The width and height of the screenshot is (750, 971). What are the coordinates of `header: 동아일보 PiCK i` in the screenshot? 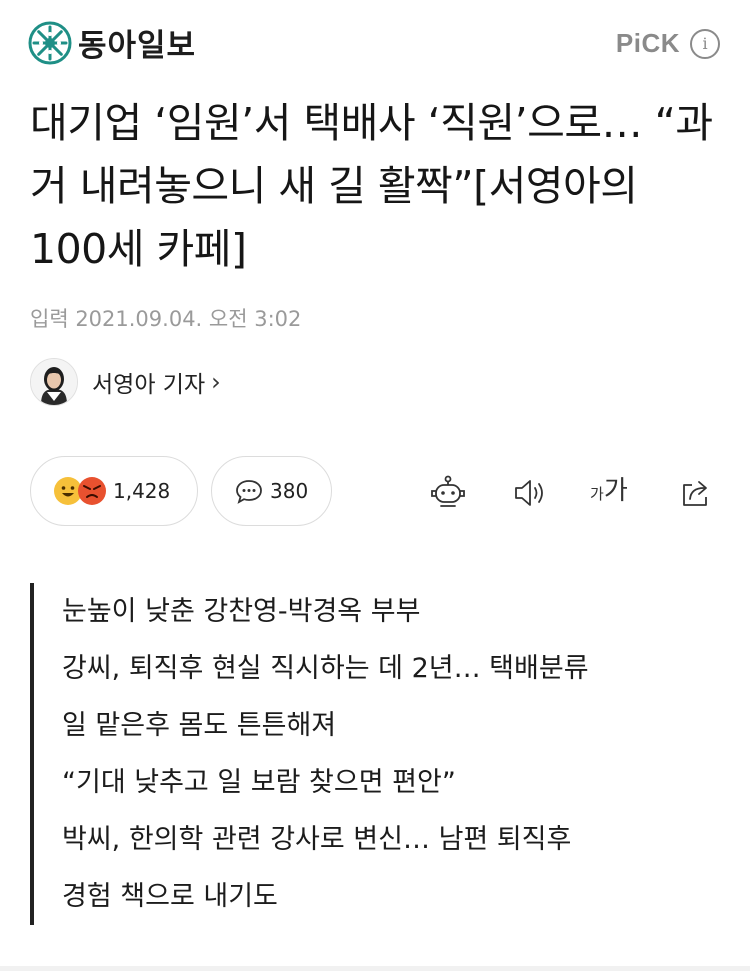 It's located at (375, 43).